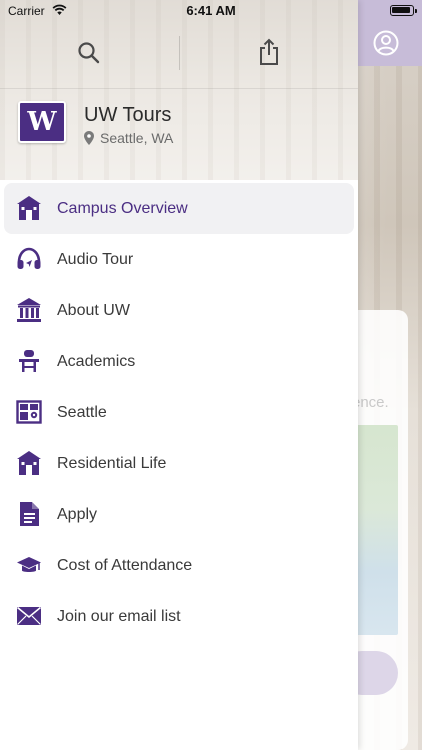 This screenshot has width=422, height=750. Describe the element at coordinates (29, 310) in the screenshot. I see `columns-icon` at that location.